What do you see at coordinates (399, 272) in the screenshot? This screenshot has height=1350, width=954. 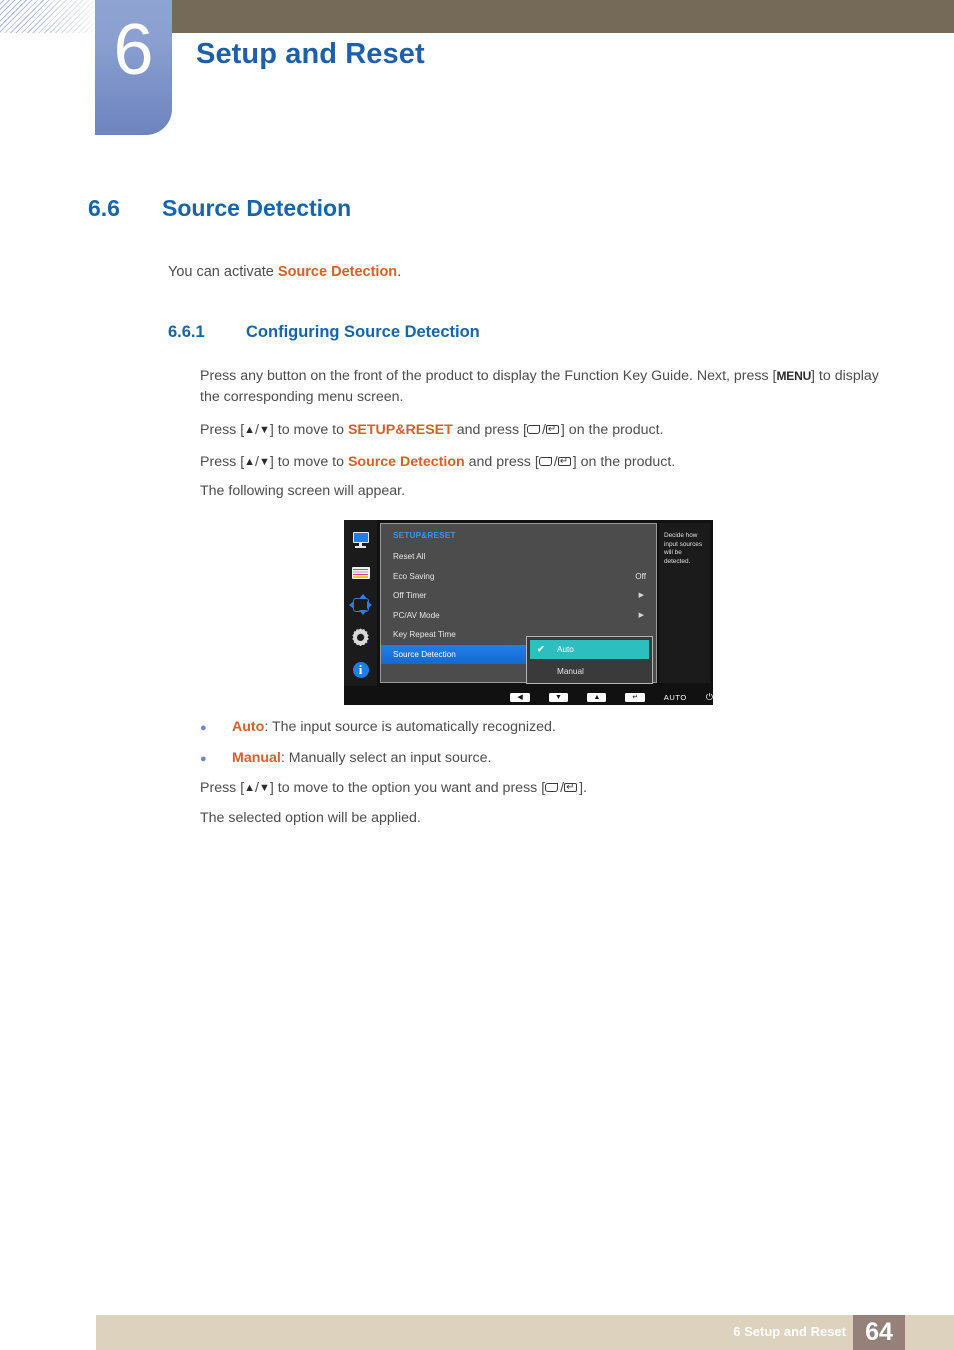 I see `intro-suffix: .` at bounding box center [399, 272].